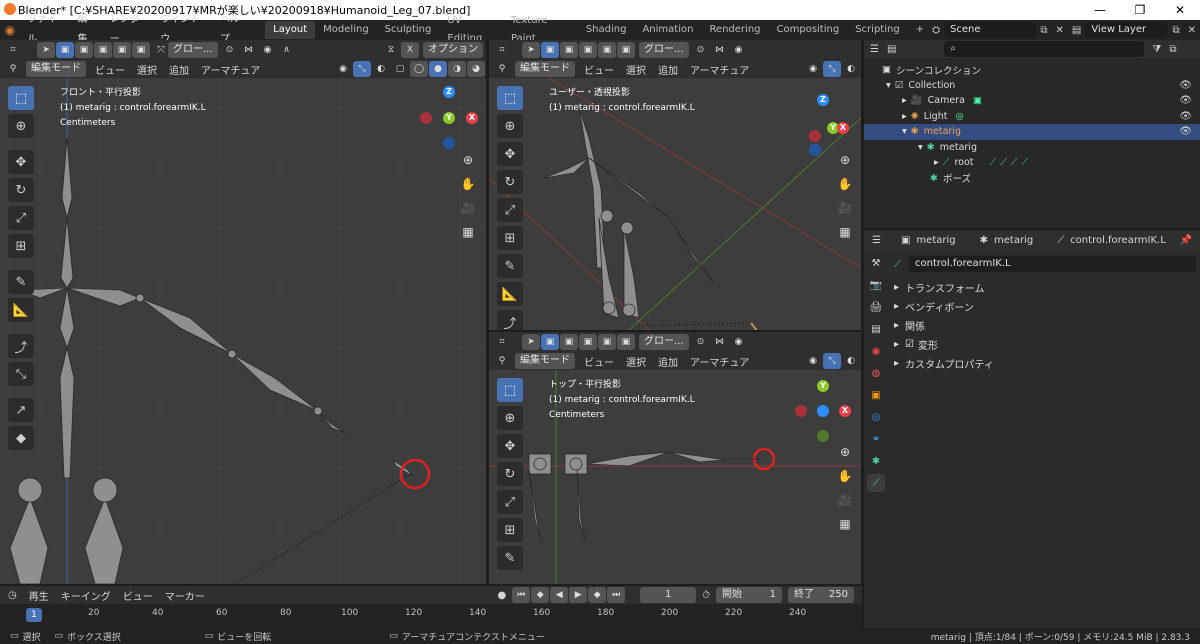 Image resolution: width=1200 pixels, height=644 pixels. Describe the element at coordinates (876, 395) in the screenshot. I see `object-tab-icon: ▣` at that location.